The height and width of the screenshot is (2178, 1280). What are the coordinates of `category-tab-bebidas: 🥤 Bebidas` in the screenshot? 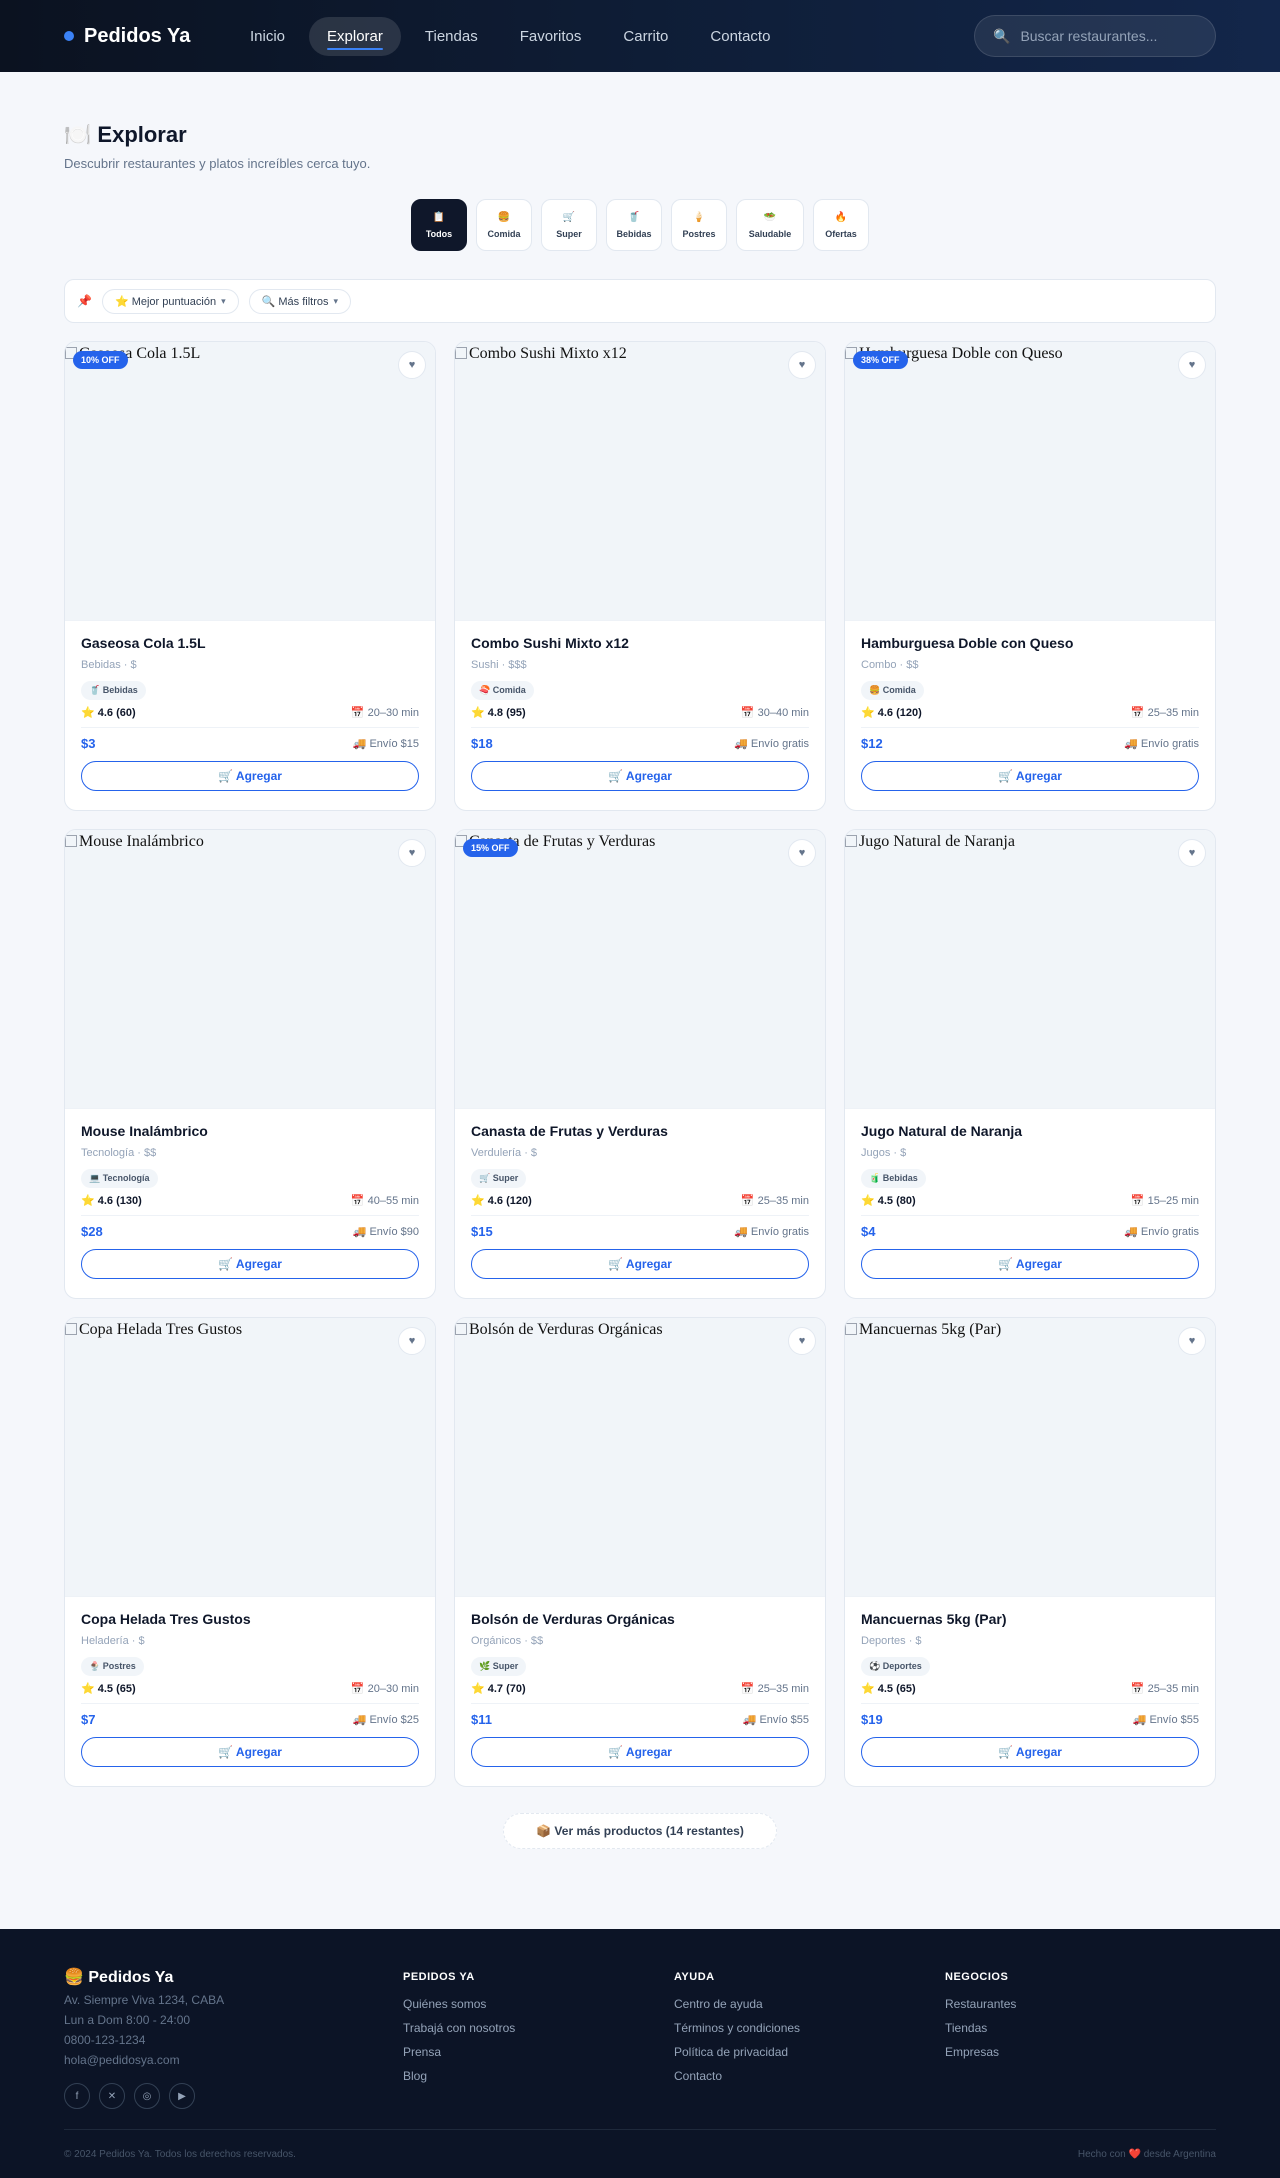 It's located at (634, 225).